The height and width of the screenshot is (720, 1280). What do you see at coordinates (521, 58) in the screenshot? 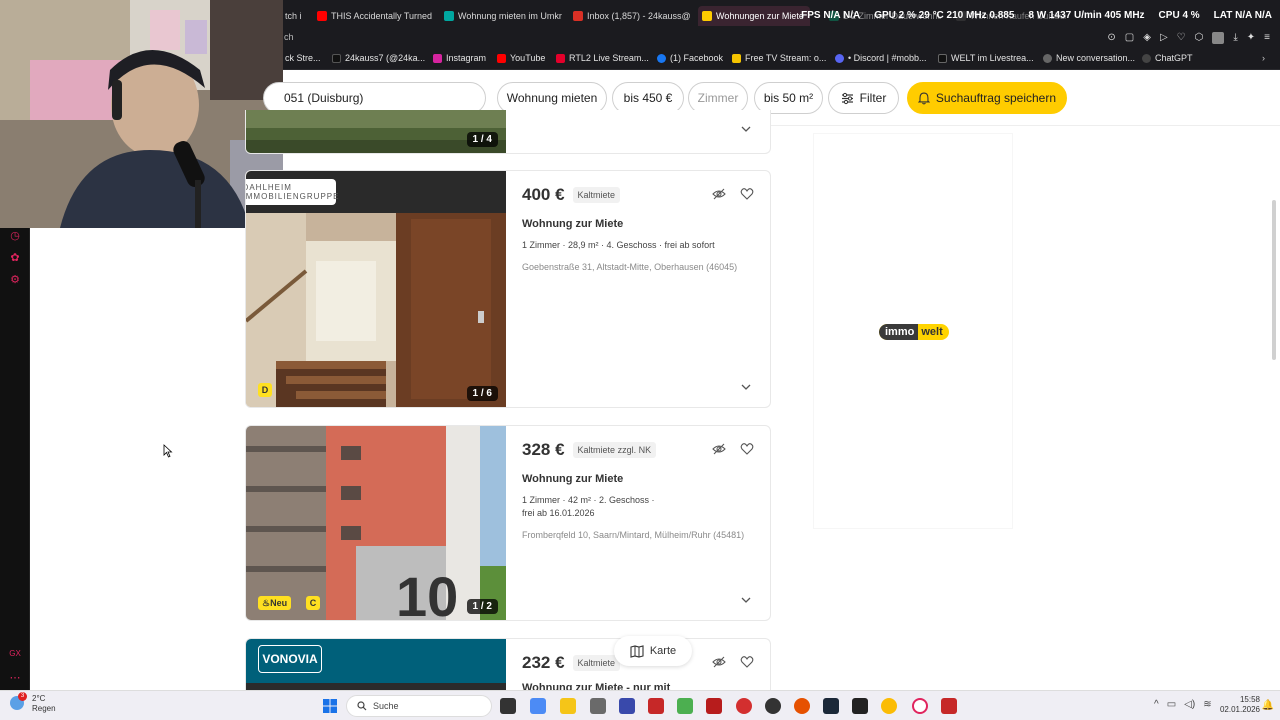
I see `bookmark-youtube: YouTube` at bounding box center [521, 58].